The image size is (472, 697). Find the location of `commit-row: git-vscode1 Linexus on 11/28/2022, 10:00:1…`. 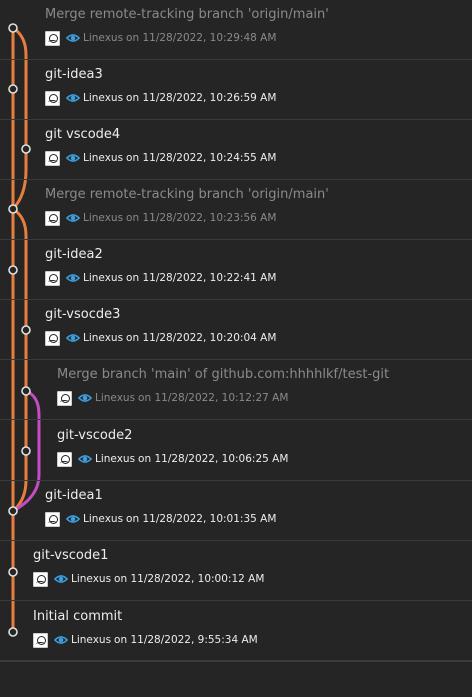

commit-row: git-vscode1 Linexus on 11/28/2022, 10:00:1… is located at coordinates (236, 571).